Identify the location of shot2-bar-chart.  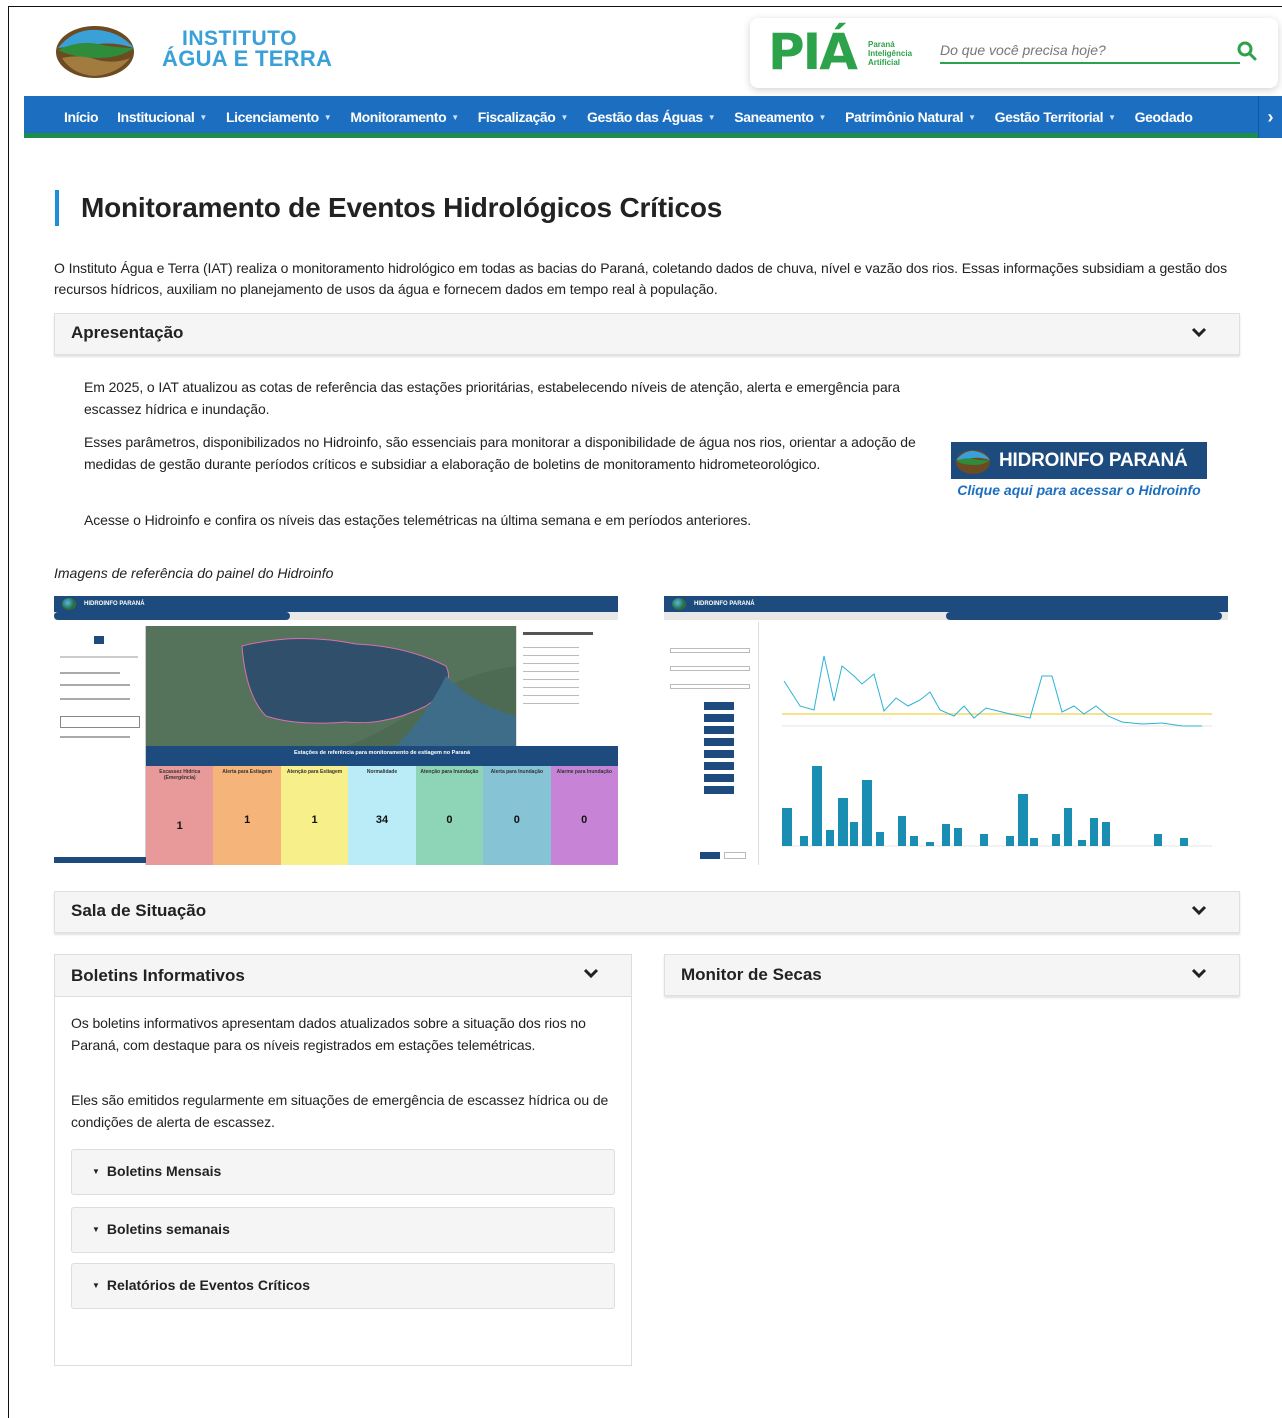
(992, 805).